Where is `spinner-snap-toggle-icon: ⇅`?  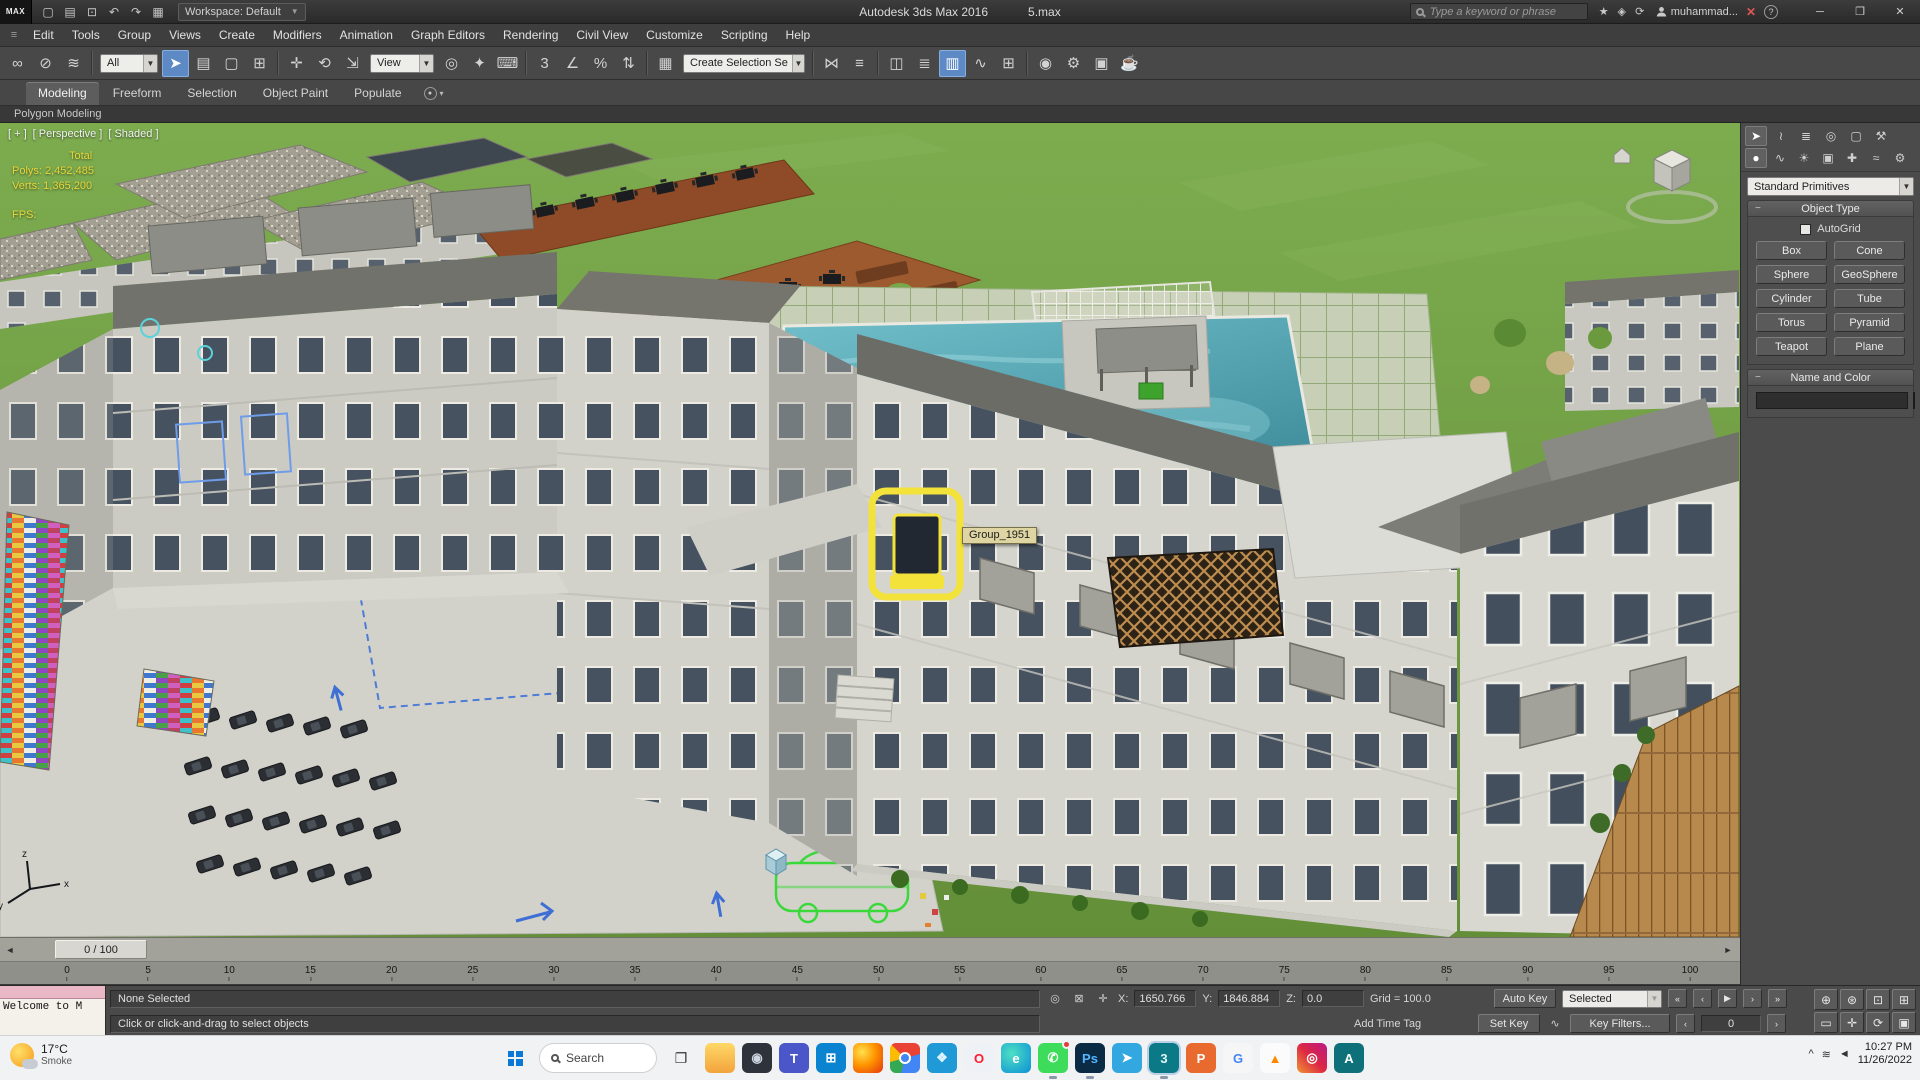
spinner-snap-toggle-icon: ⇅ is located at coordinates (628, 63).